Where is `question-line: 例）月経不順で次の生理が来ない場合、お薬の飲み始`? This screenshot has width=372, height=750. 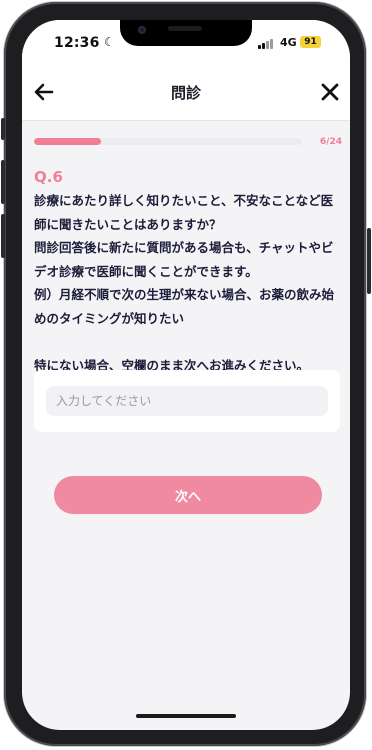 question-line: 例）月経不順で次の生理が来ない場合、お薬の飲み始 is located at coordinates (184, 295).